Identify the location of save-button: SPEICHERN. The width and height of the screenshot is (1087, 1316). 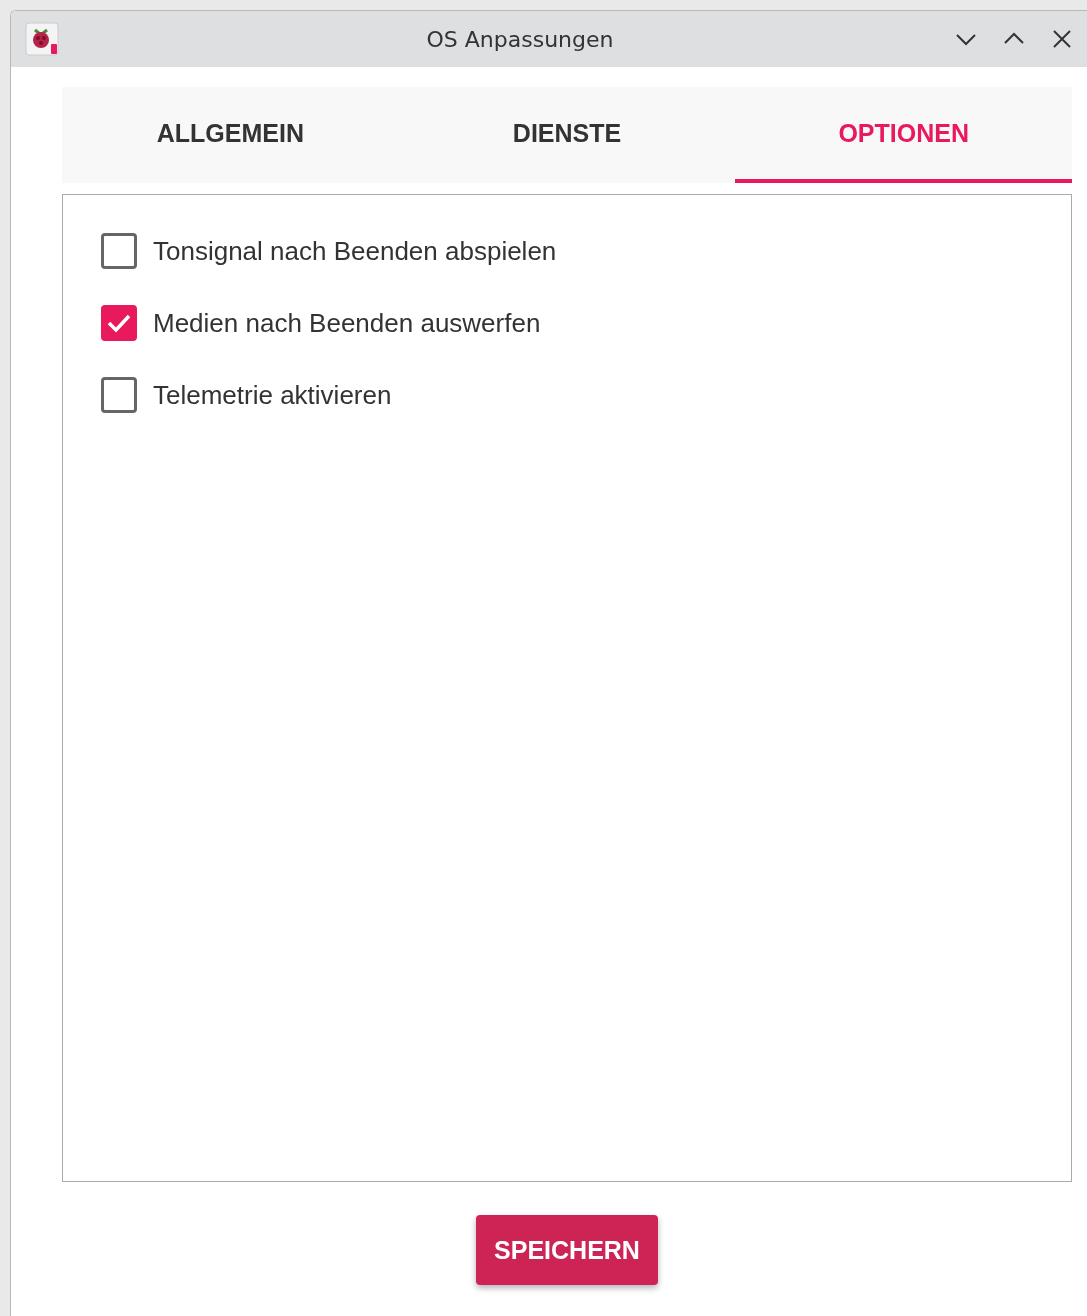
(567, 1250).